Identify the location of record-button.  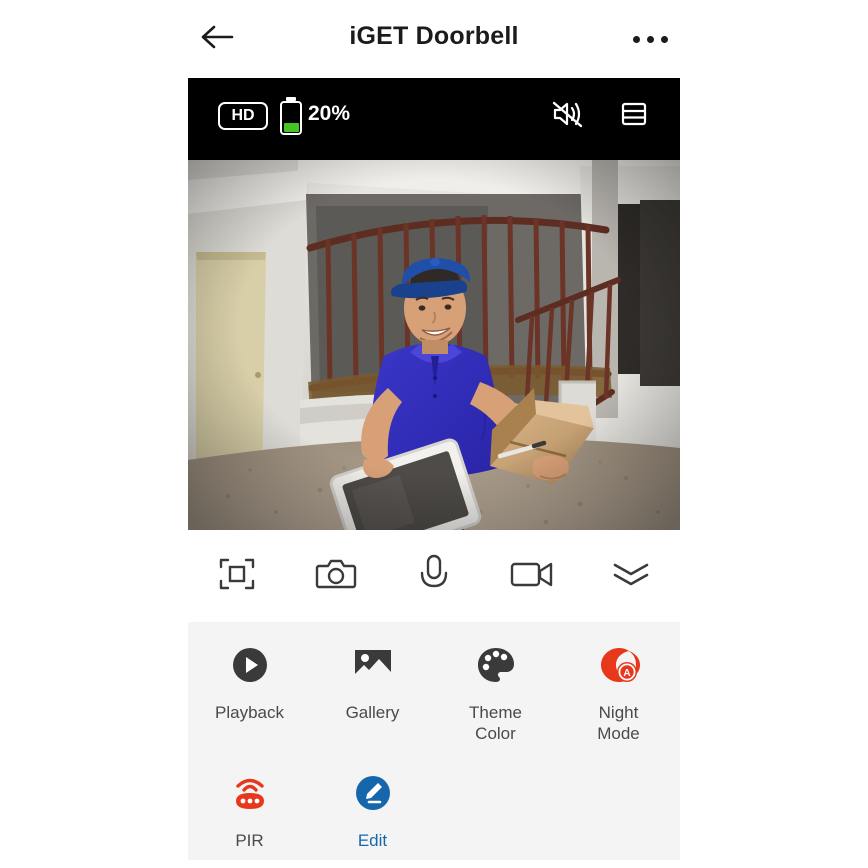
(532, 576).